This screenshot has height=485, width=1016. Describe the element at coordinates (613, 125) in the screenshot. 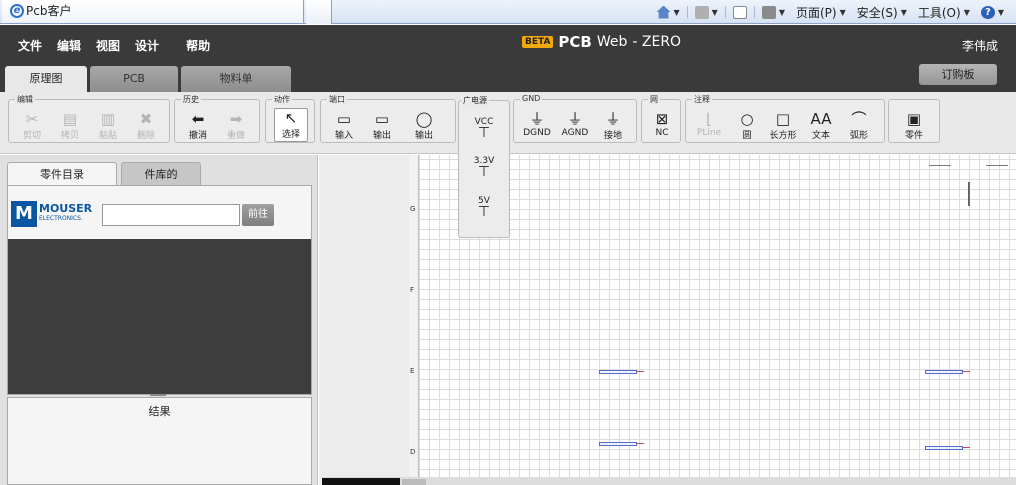

I see `earth-button: ⏚ 接地` at that location.